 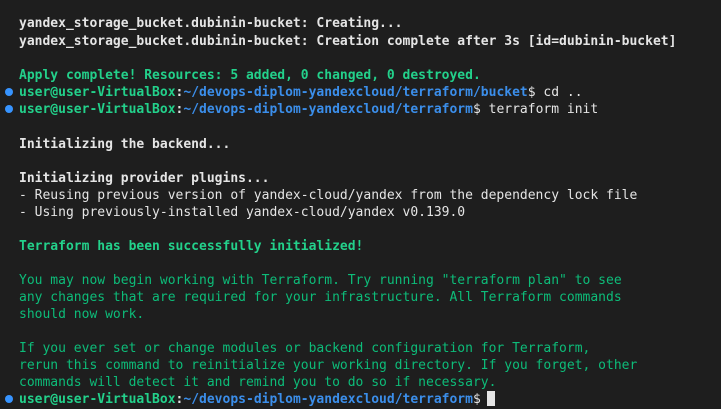 I want to click on text-cursor, so click(x=490, y=398).